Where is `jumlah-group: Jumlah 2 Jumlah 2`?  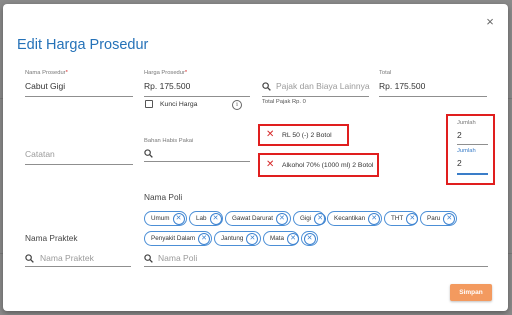 jumlah-group: Jumlah 2 Jumlah 2 is located at coordinates (470, 149).